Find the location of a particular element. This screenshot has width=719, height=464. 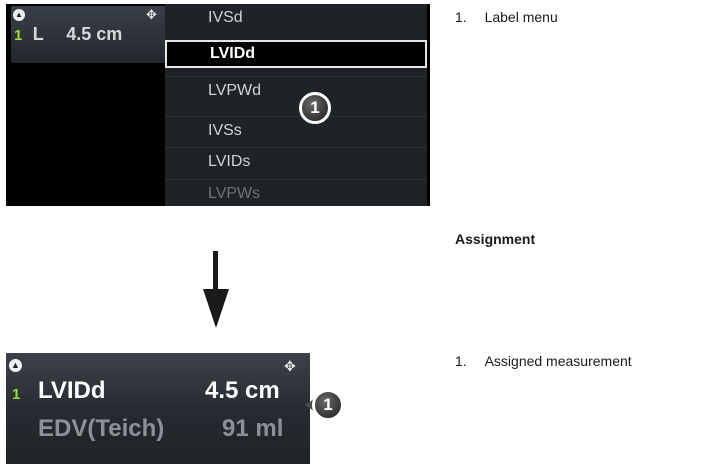

down-arrow-head is located at coordinates (216, 308).